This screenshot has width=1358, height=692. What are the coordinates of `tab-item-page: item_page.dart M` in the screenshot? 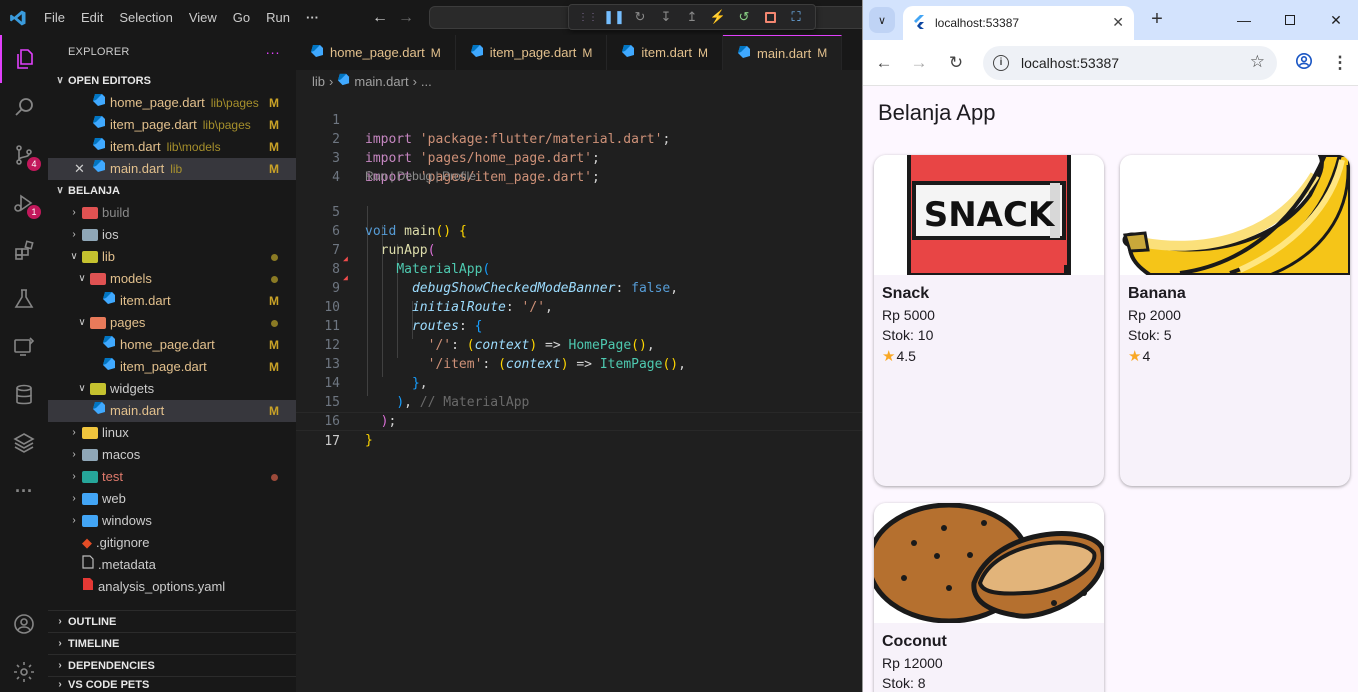 It's located at (532, 52).